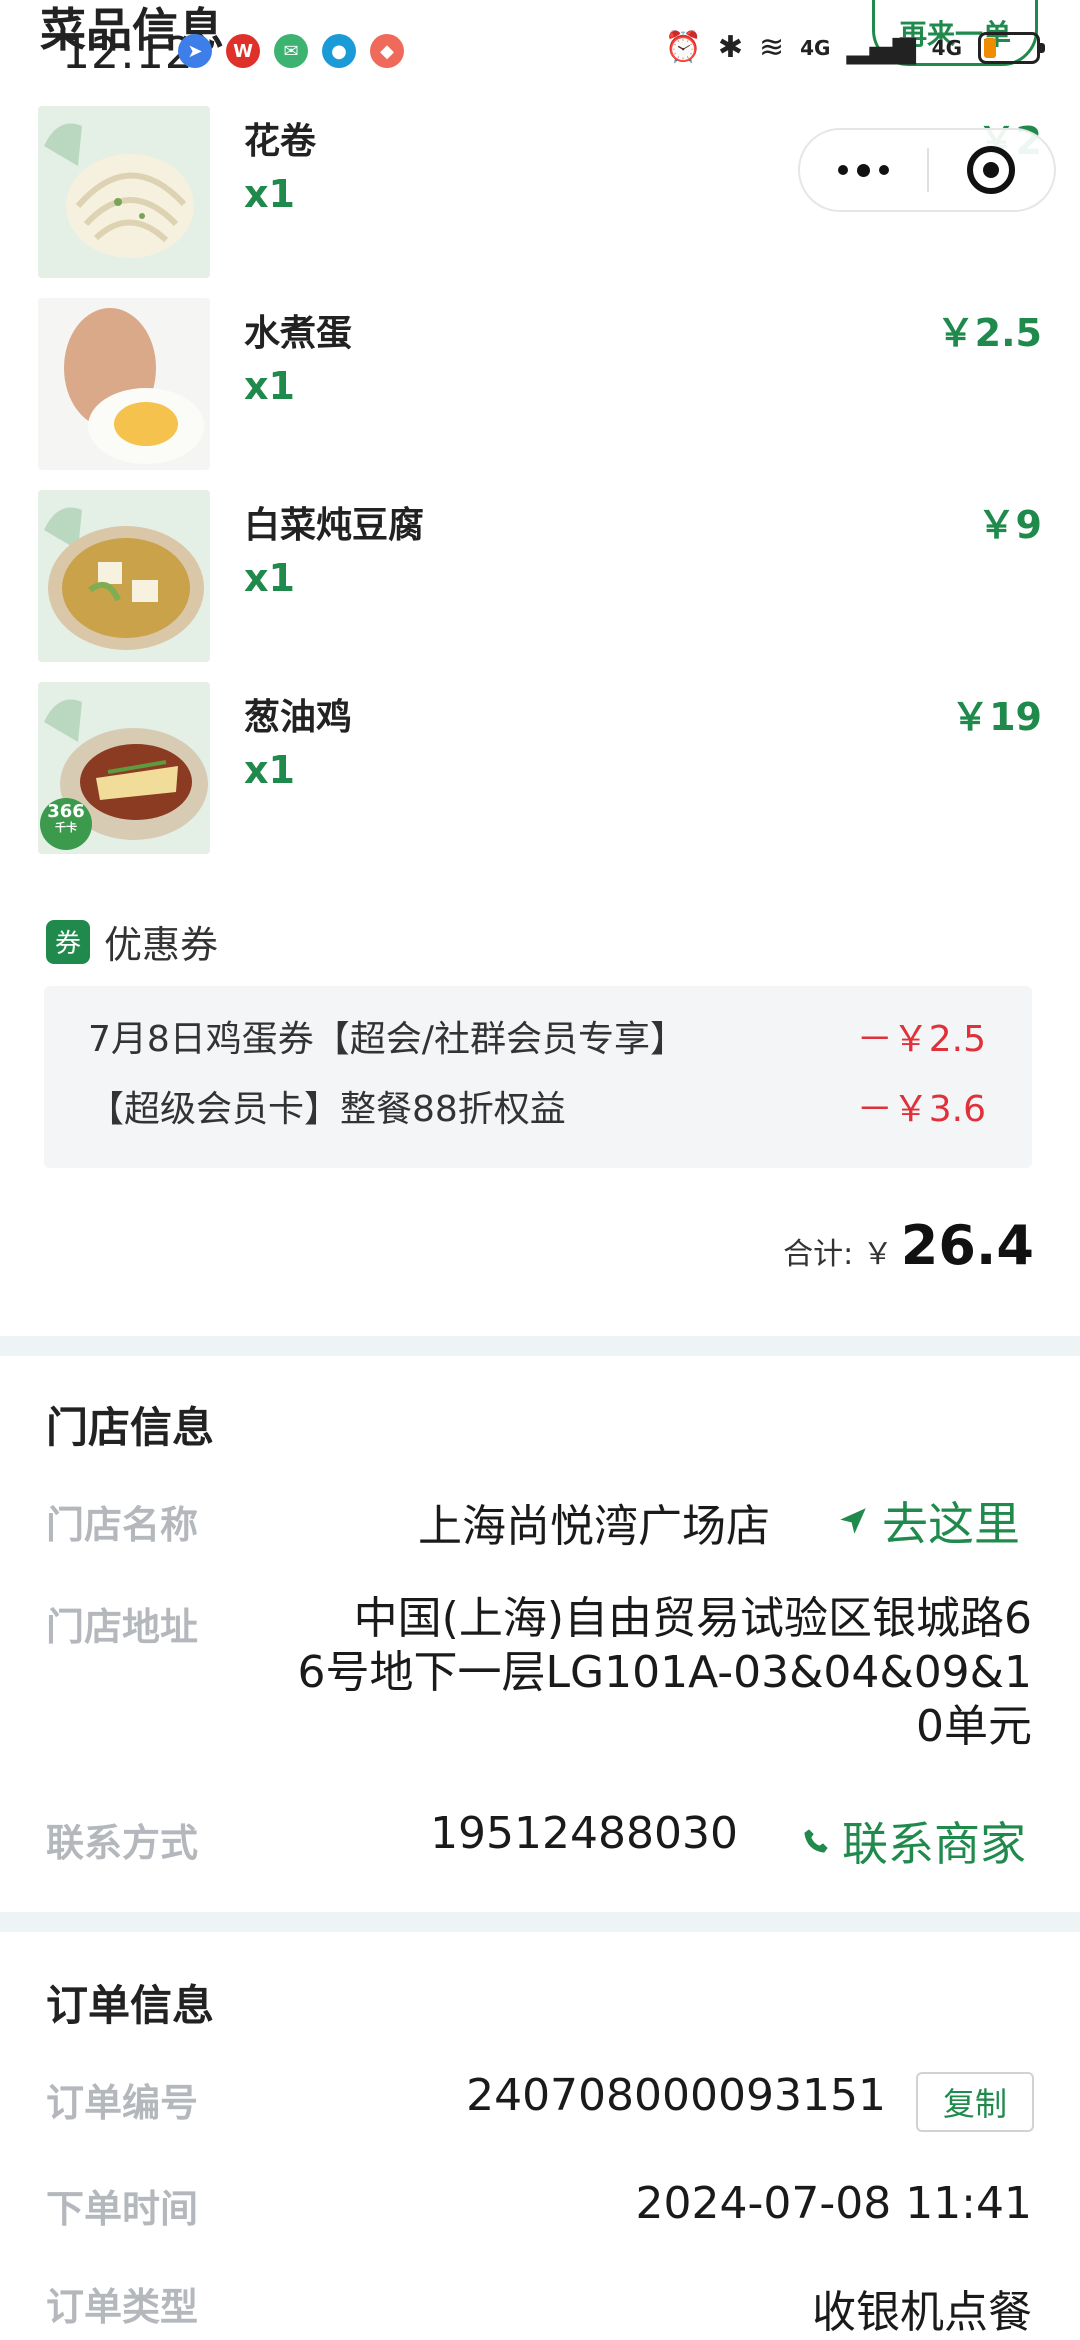 The image size is (1080, 2340). What do you see at coordinates (122, 2209) in the screenshot?
I see `order-time-label: 下单时间` at bounding box center [122, 2209].